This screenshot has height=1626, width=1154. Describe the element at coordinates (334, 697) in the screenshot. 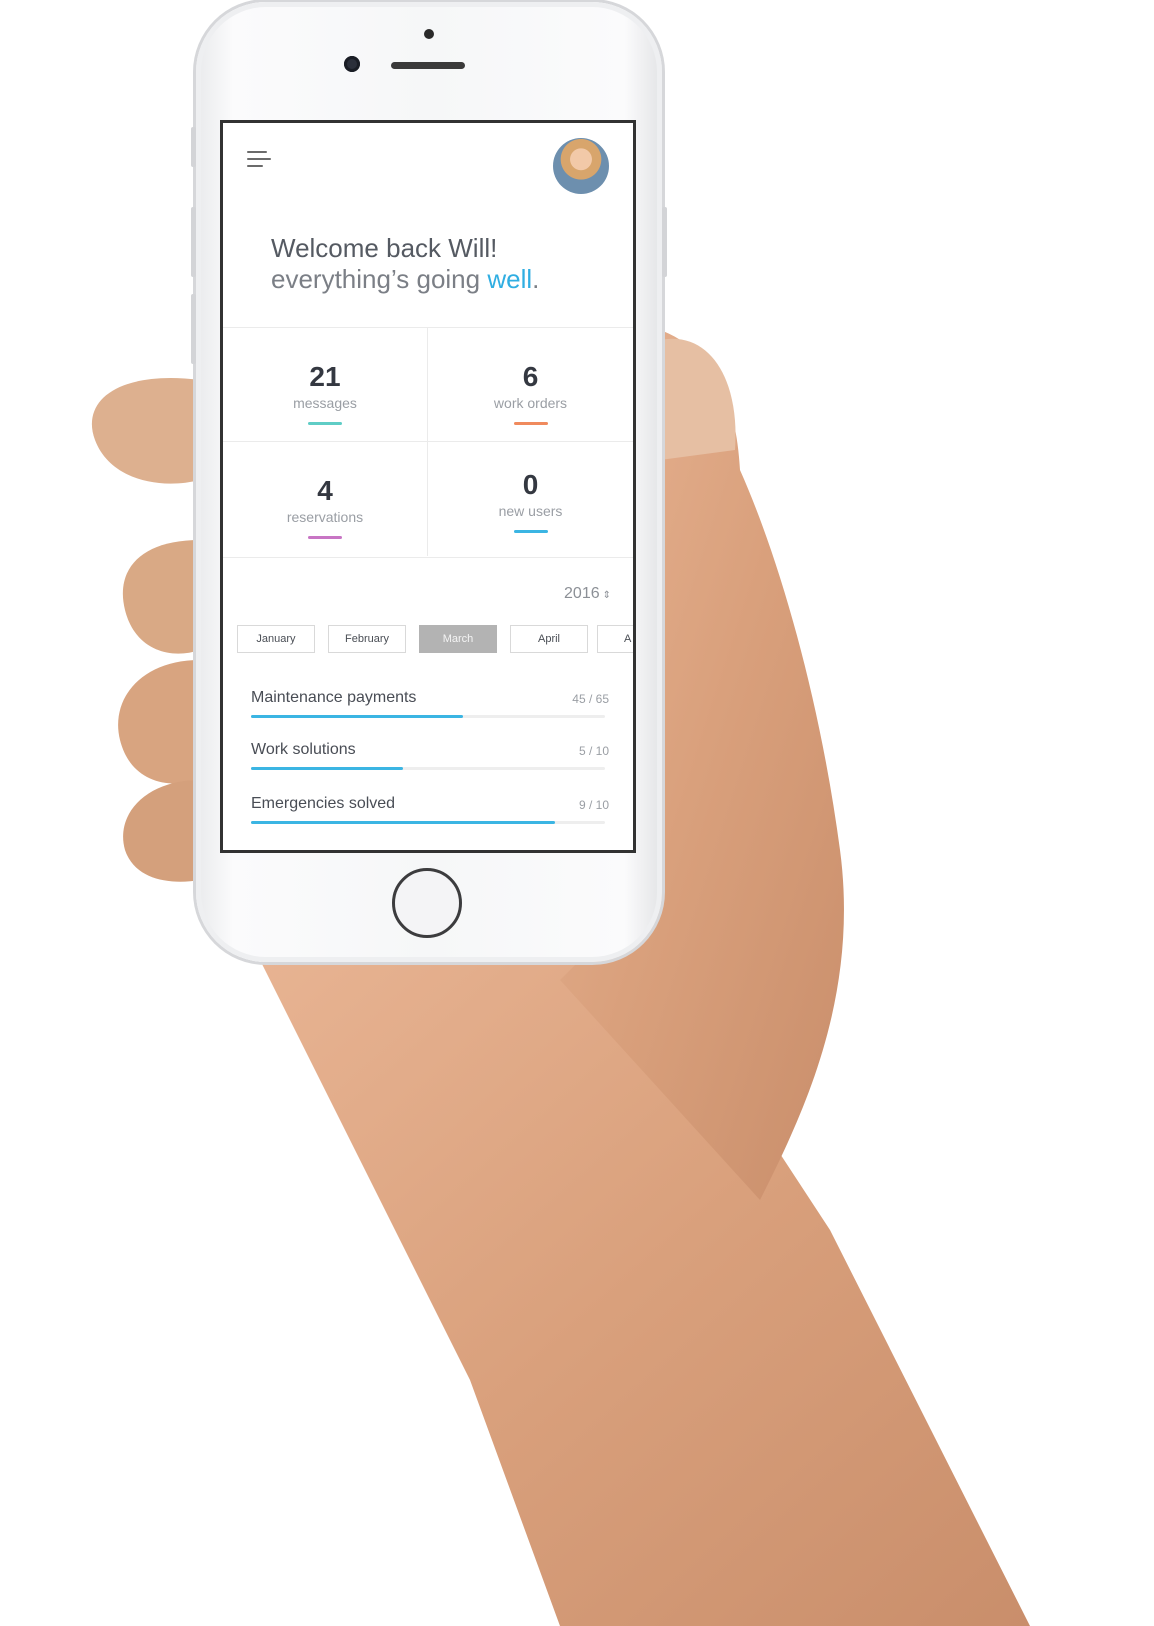

I see `progress-title: Maintenance payments` at that location.